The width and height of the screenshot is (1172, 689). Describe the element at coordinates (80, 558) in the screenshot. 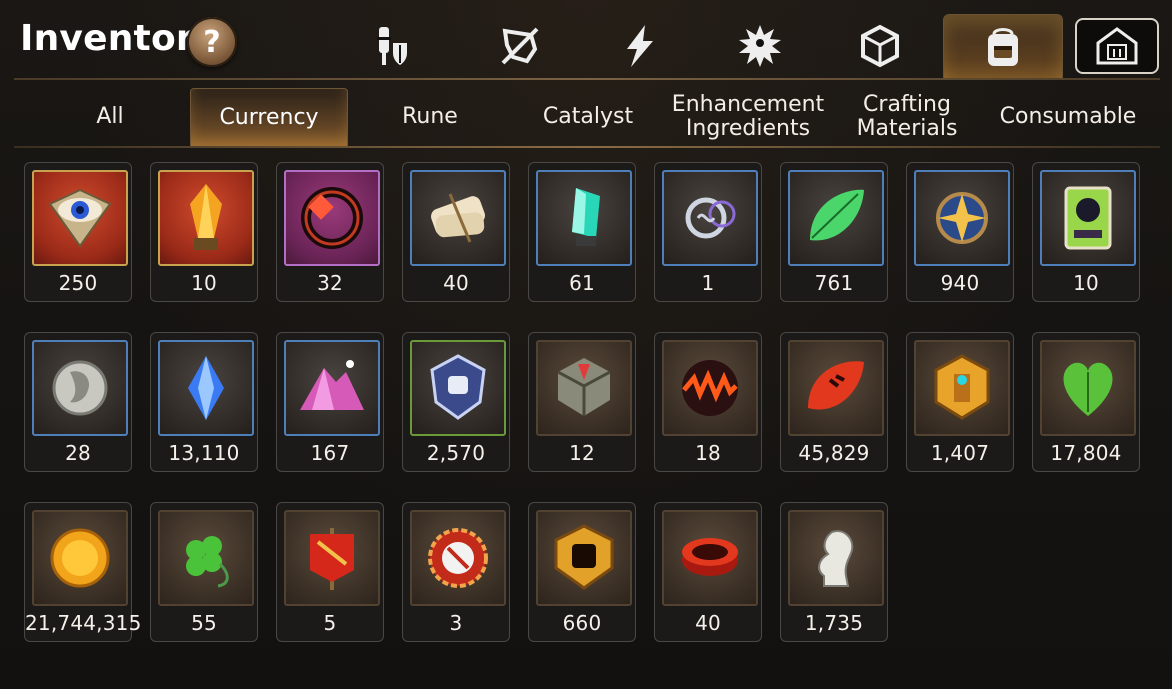

I see `gold-coin-icon` at that location.